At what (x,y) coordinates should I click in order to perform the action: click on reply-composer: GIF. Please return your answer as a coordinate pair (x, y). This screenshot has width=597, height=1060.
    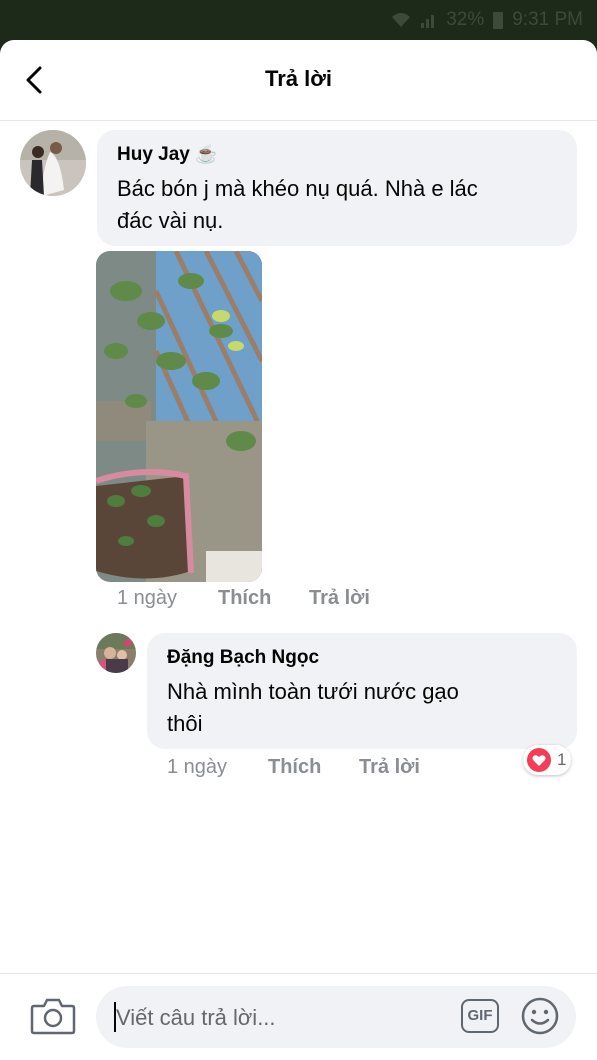
    Looking at the image, I should click on (298, 1016).